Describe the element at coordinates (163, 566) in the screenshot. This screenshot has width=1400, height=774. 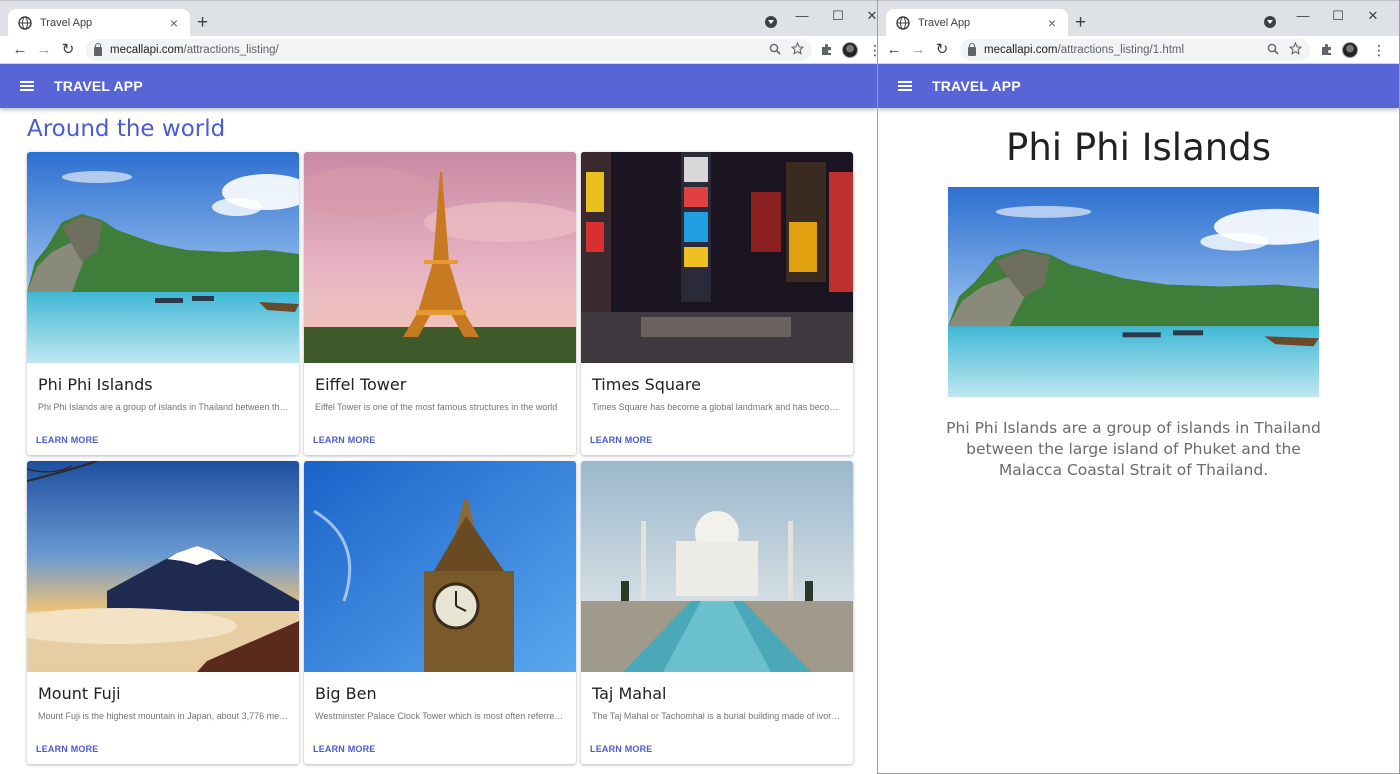
I see `mount-fuji-image` at that location.